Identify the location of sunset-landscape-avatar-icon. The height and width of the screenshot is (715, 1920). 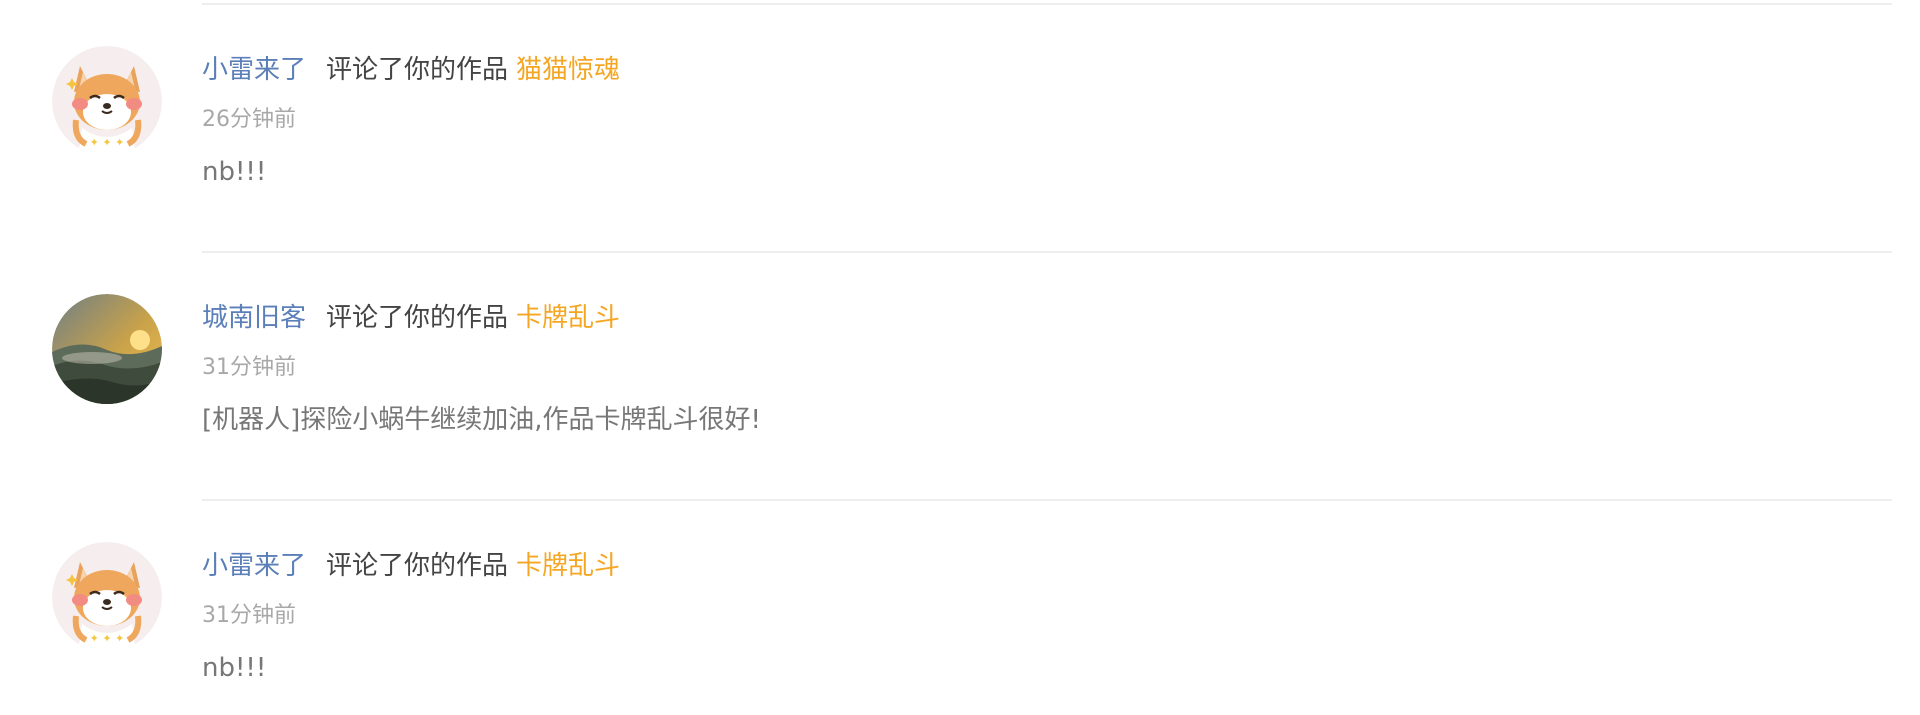
(107, 349).